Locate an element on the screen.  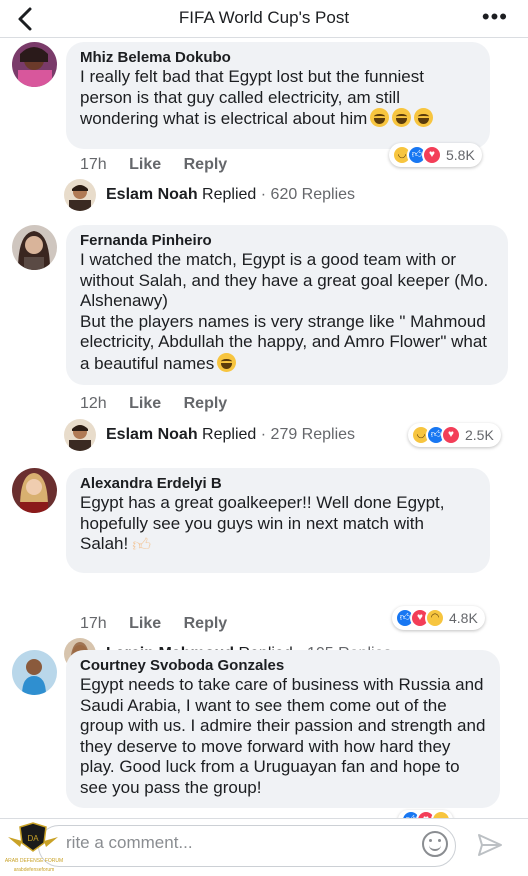
reaction-count: 4.8K is located at coordinates (463, 618).